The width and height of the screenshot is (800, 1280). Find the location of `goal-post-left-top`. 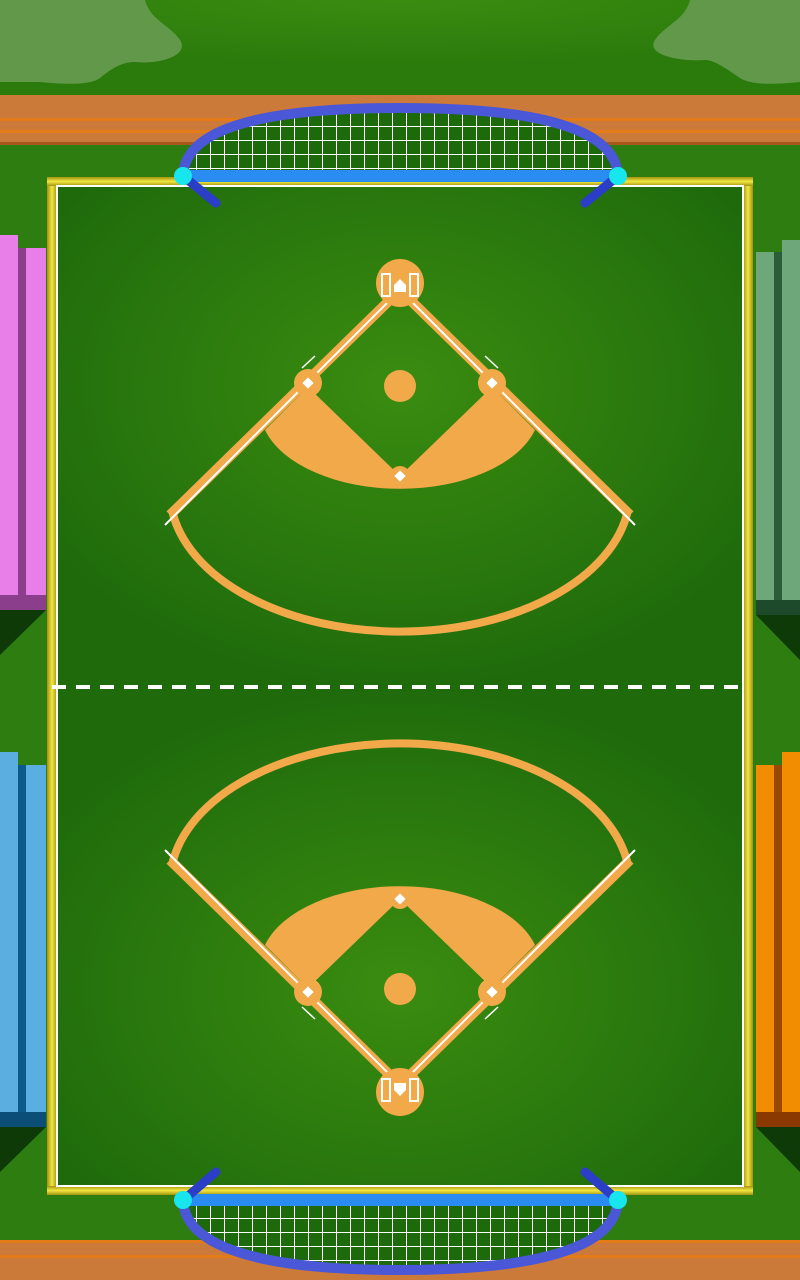

goal-post-left-top is located at coordinates (183, 176).